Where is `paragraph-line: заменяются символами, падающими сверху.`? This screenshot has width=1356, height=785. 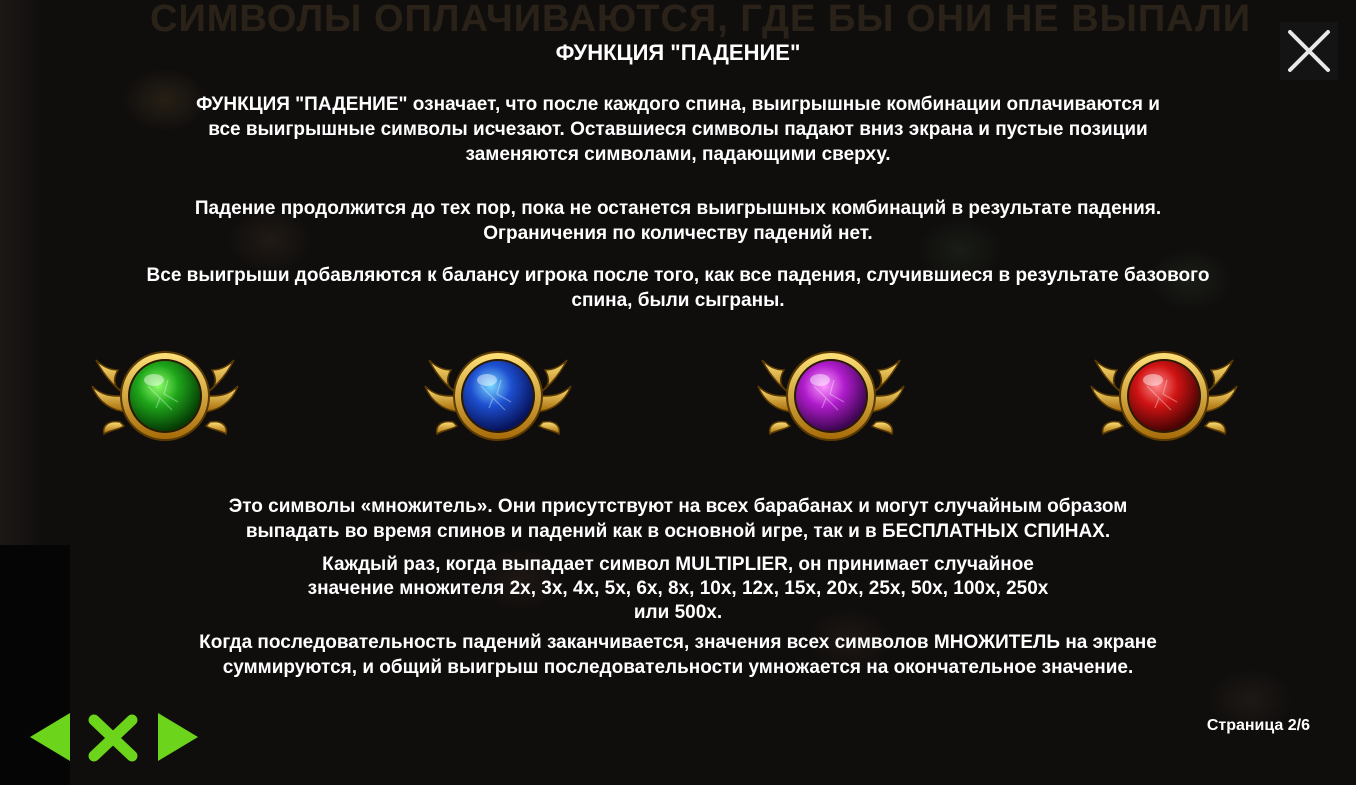
paragraph-line: заменяются символами, падающими сверху. is located at coordinates (678, 154).